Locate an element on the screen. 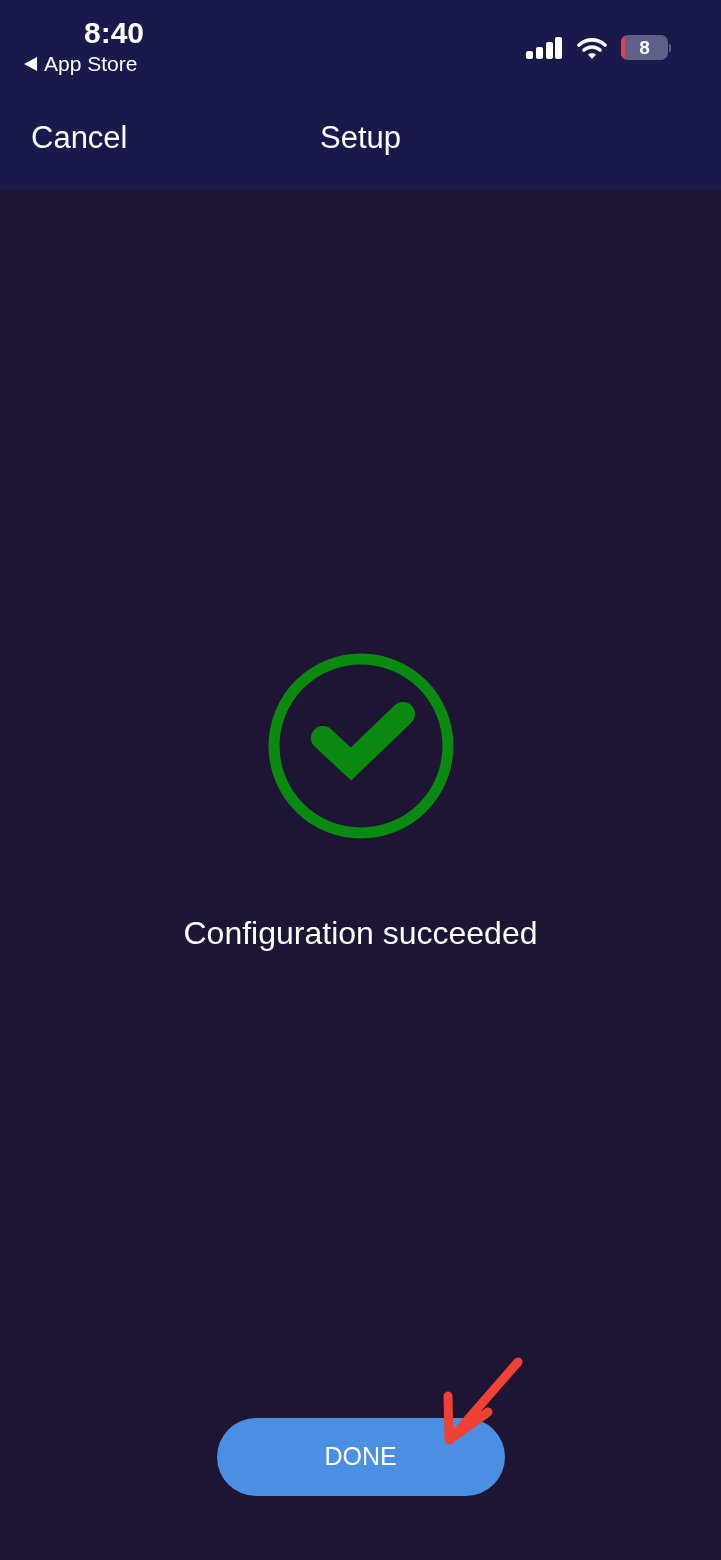 This screenshot has width=721, height=1560. result-message: Configuration succeeded is located at coordinates (360, 933).